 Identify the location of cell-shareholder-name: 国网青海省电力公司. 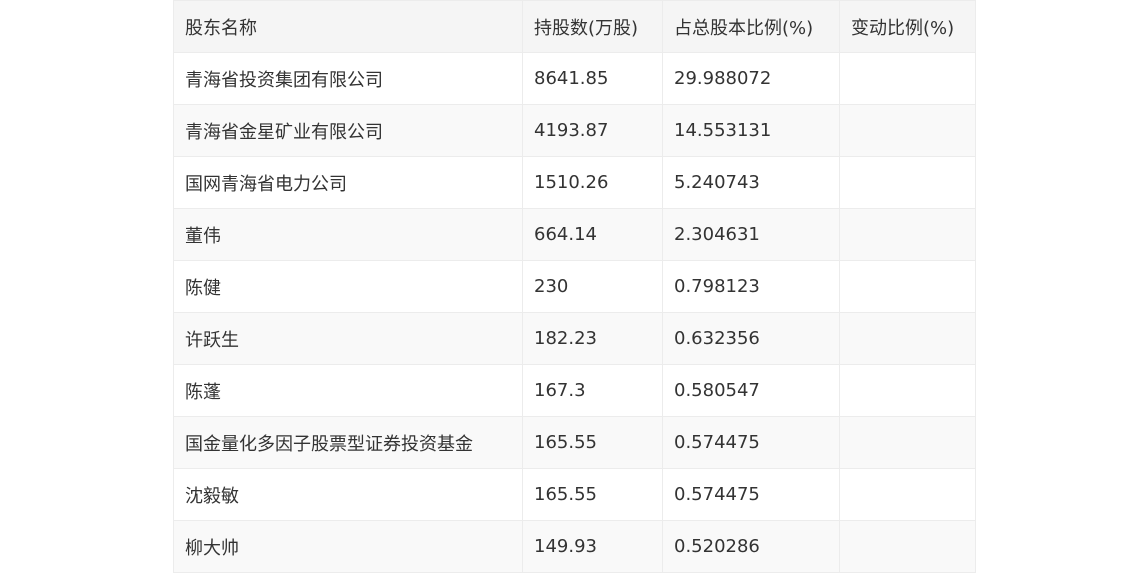
(348, 182).